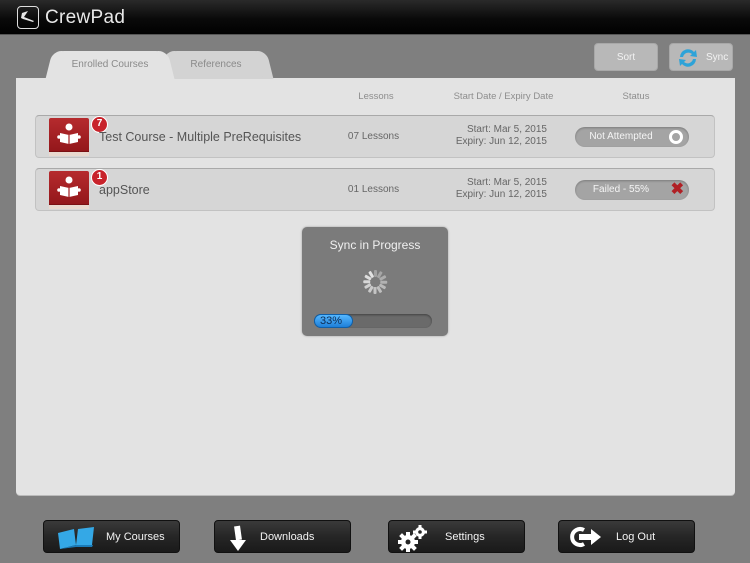 The height and width of the screenshot is (563, 750). Describe the element at coordinates (376, 96) in the screenshot. I see `column-header-lessons: Lessons` at that location.